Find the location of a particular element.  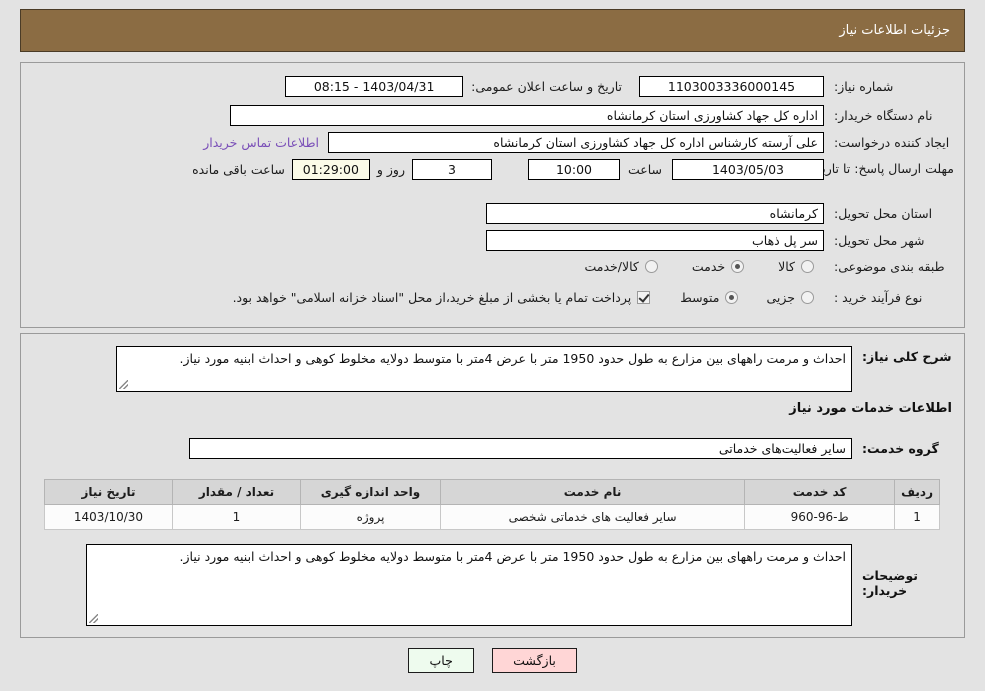

table-header-row-no: ردیف is located at coordinates (917, 492).